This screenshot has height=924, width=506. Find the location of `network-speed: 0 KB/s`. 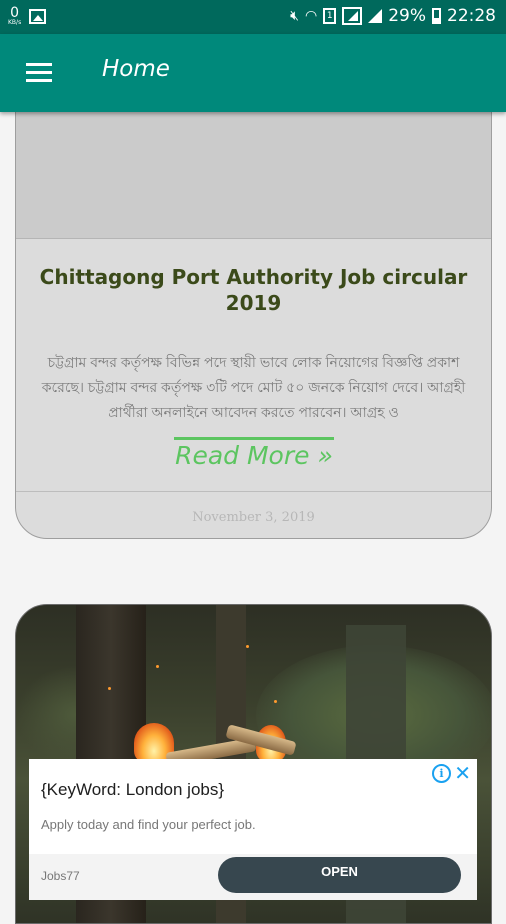

network-speed: 0 KB/s is located at coordinates (14, 16).